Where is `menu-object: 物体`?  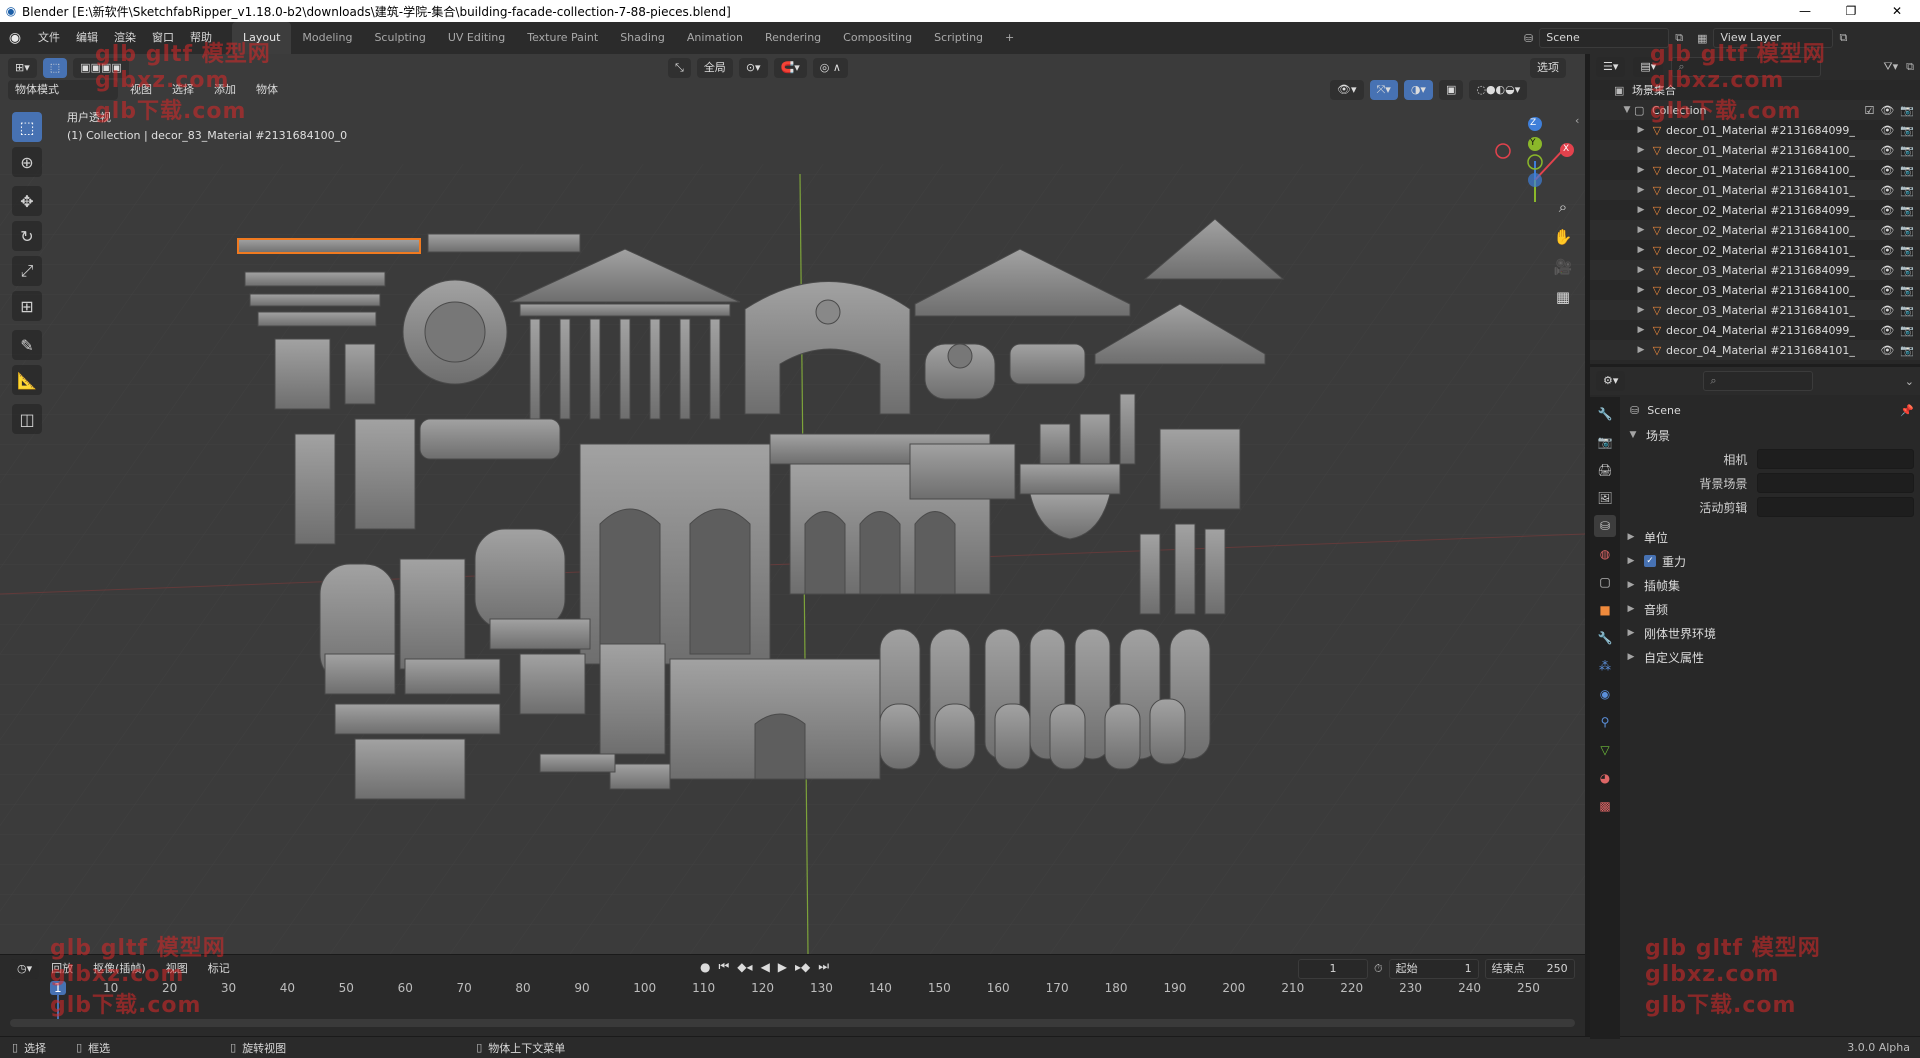
menu-object: 物体 is located at coordinates (267, 90).